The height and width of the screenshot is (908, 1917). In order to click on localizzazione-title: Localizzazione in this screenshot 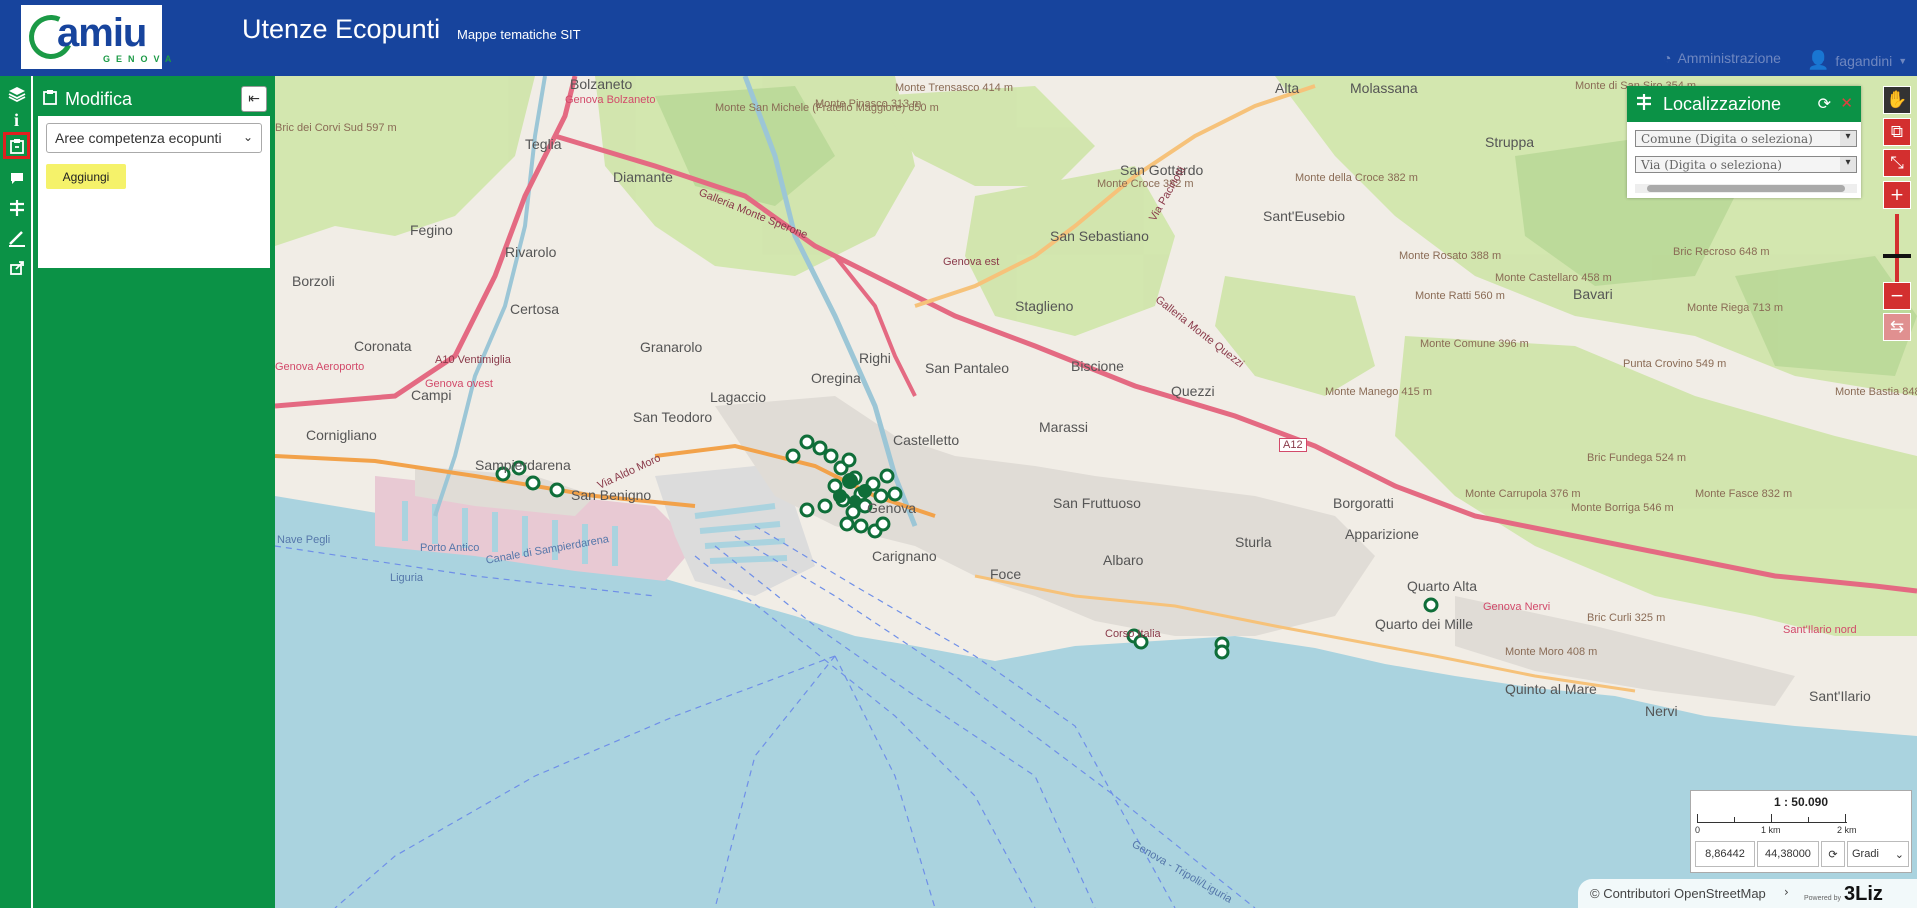, I will do `click(1722, 103)`.